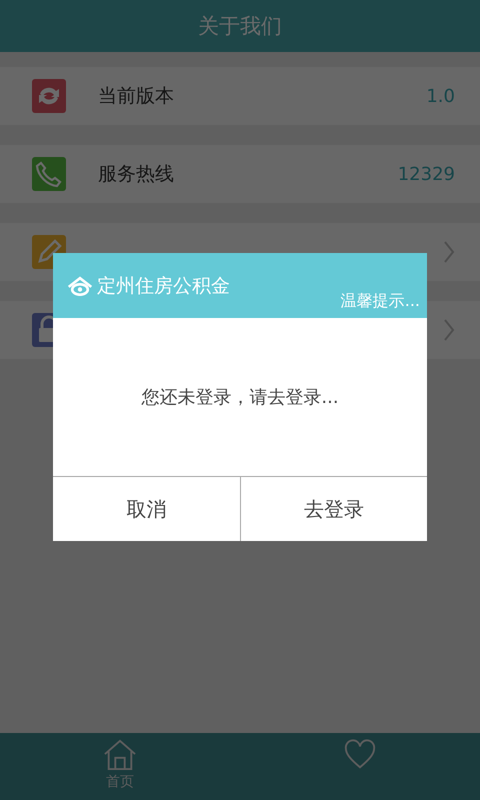 The image size is (480, 800). Describe the element at coordinates (426, 174) in the screenshot. I see `row-value: 12329` at that location.